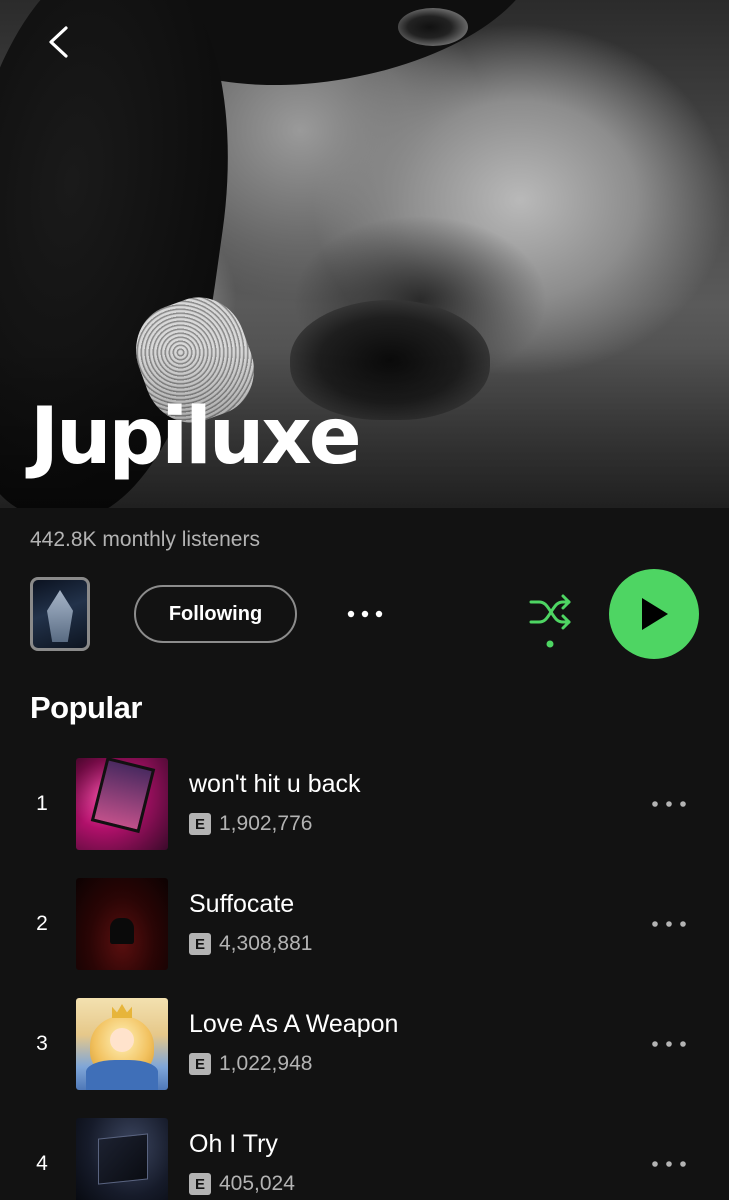  Describe the element at coordinates (86, 707) in the screenshot. I see `popular-section-title: Popular` at that location.